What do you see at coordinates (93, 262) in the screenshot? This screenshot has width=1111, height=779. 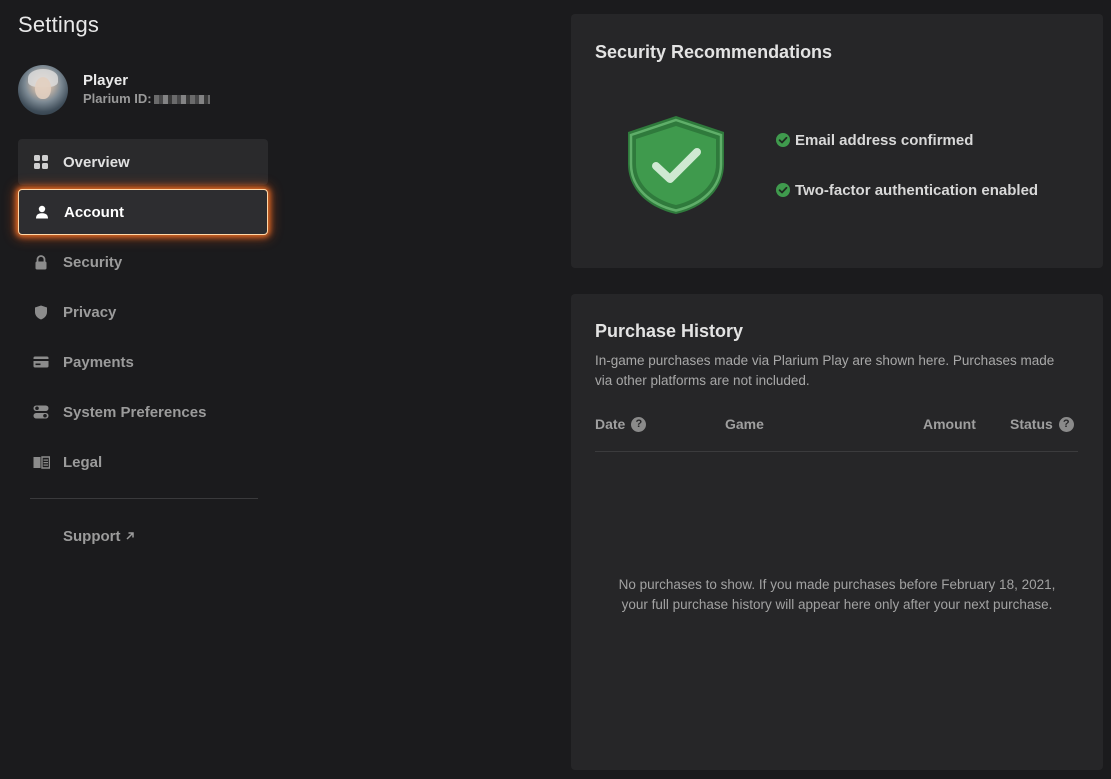 I see `sidebar-item-label: Security` at bounding box center [93, 262].